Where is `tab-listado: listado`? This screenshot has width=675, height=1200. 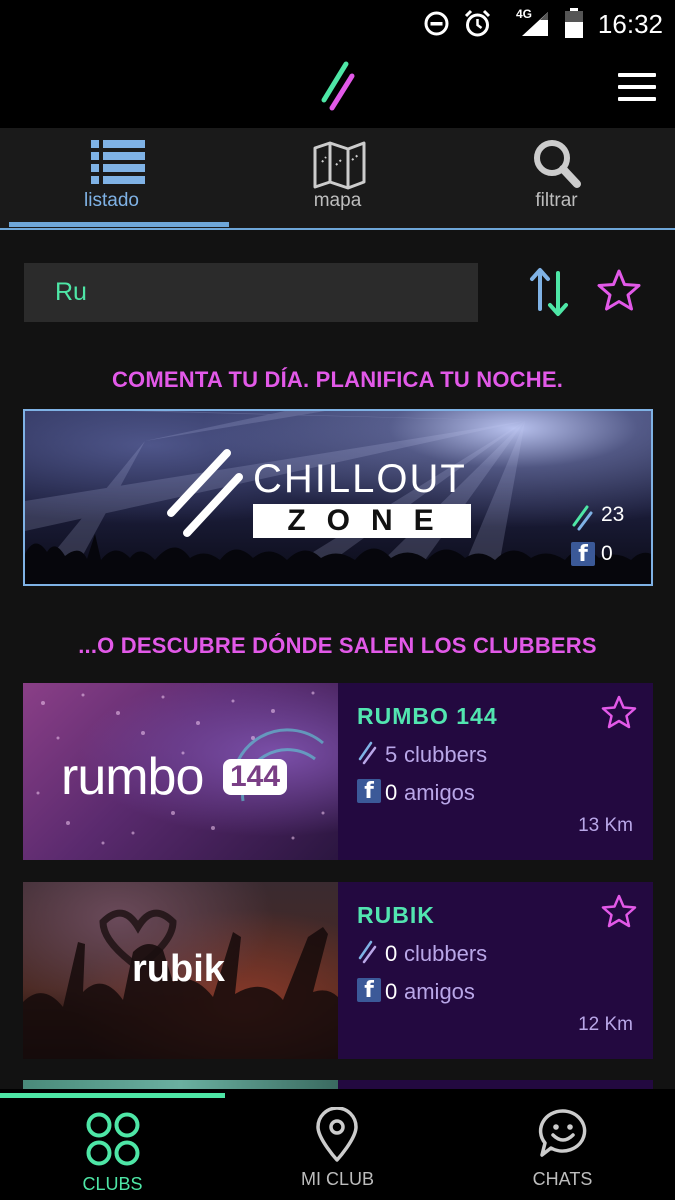 tab-listado: listado is located at coordinates (112, 178).